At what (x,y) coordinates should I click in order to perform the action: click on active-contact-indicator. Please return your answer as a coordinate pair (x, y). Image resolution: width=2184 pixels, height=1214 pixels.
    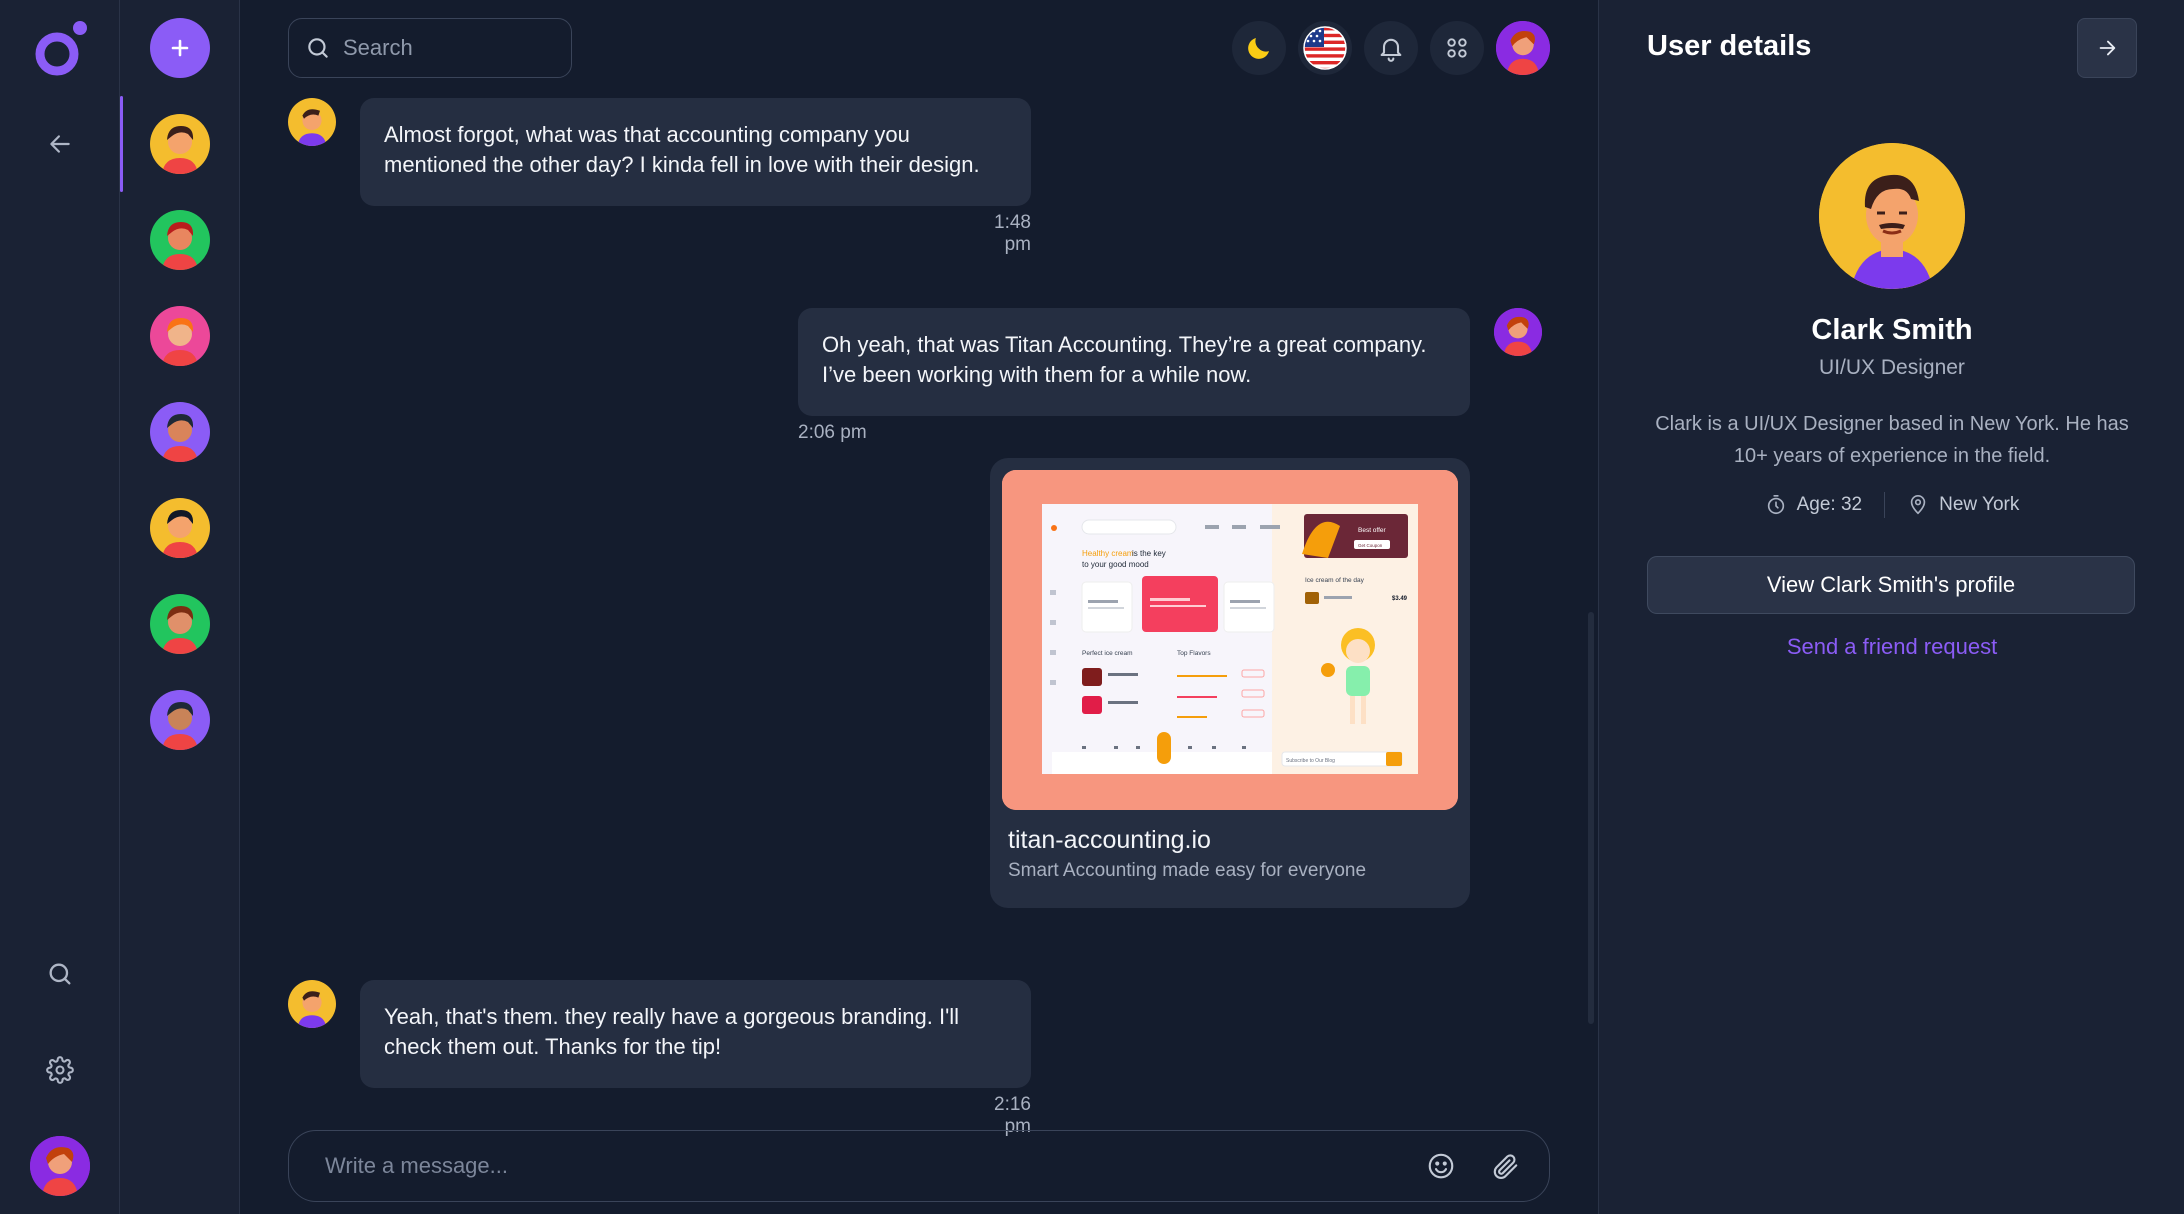
    Looking at the image, I should click on (121, 144).